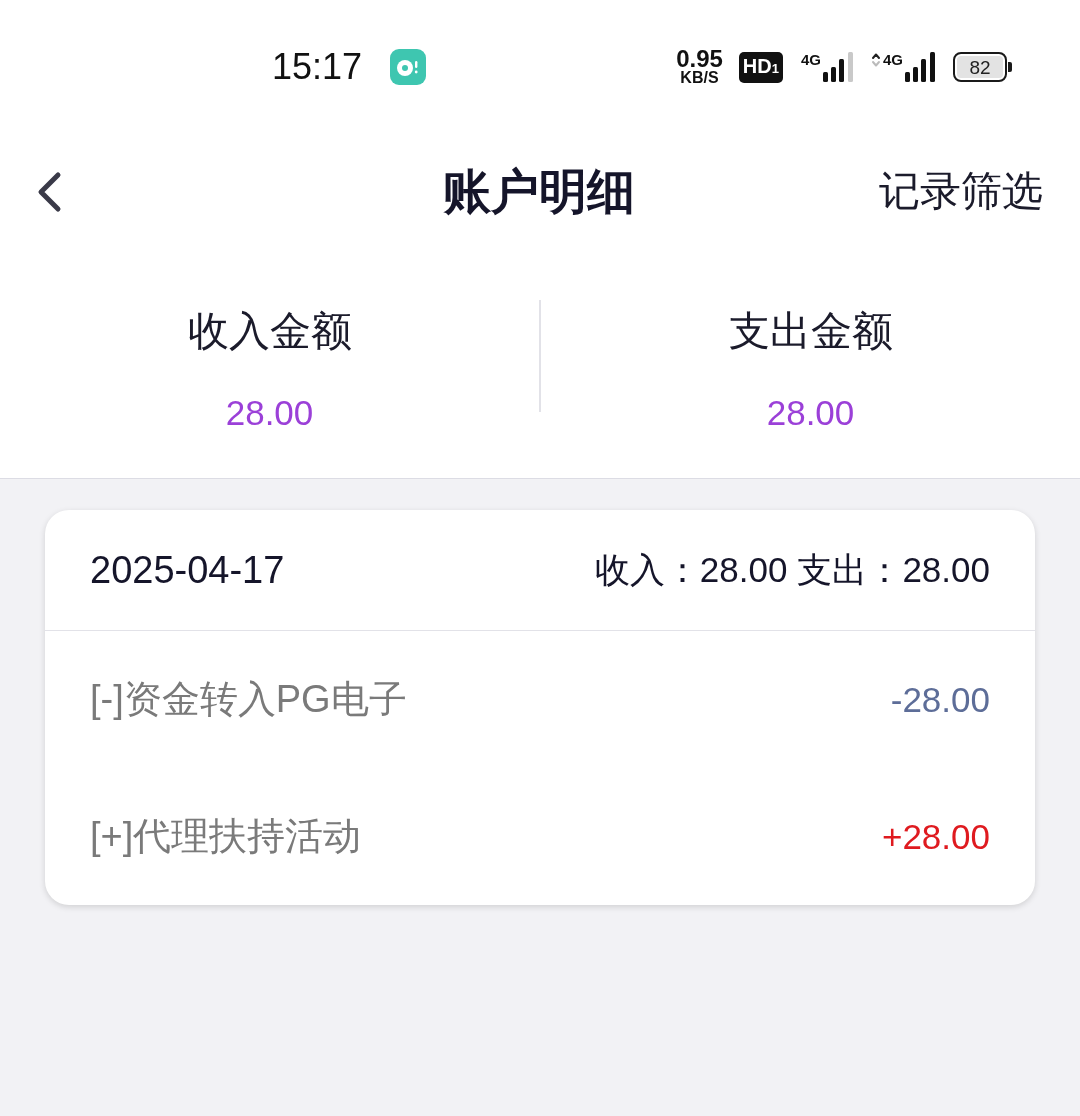 This screenshot has width=1080, height=1116. What do you see at coordinates (187, 570) in the screenshot?
I see `record-date: 2025-04-17` at bounding box center [187, 570].